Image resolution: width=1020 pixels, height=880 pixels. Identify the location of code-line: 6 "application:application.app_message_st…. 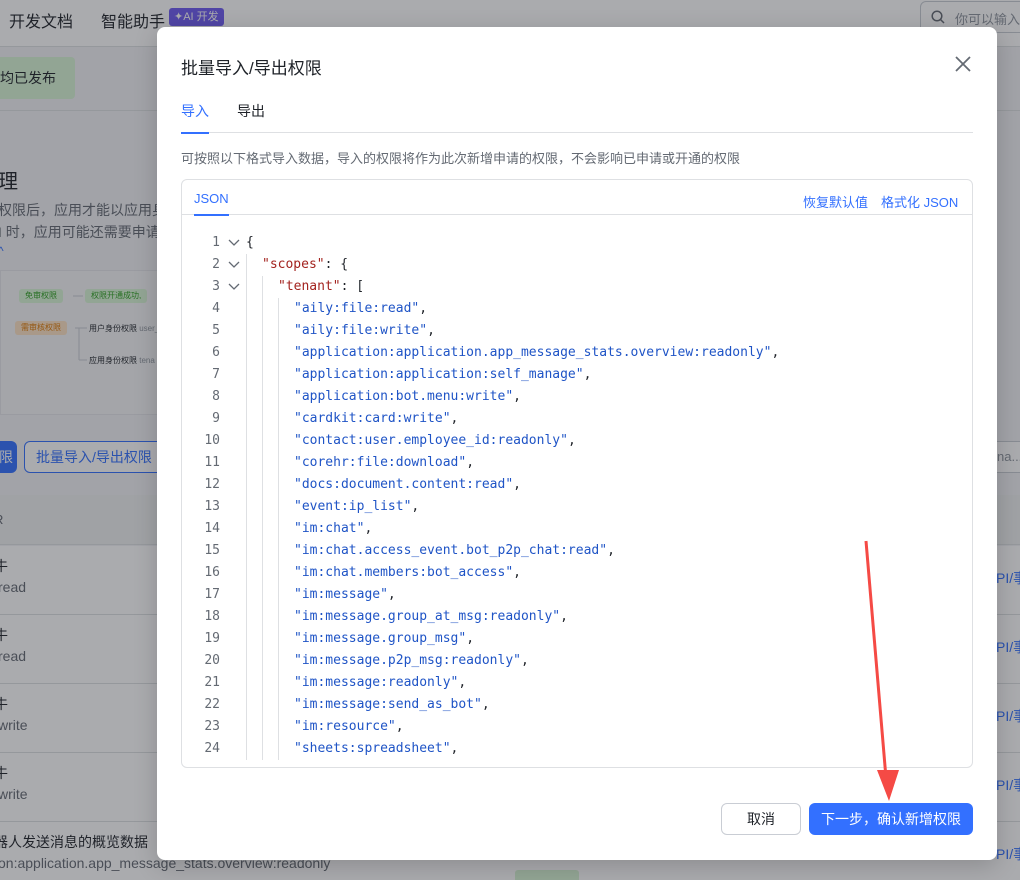
(577, 353).